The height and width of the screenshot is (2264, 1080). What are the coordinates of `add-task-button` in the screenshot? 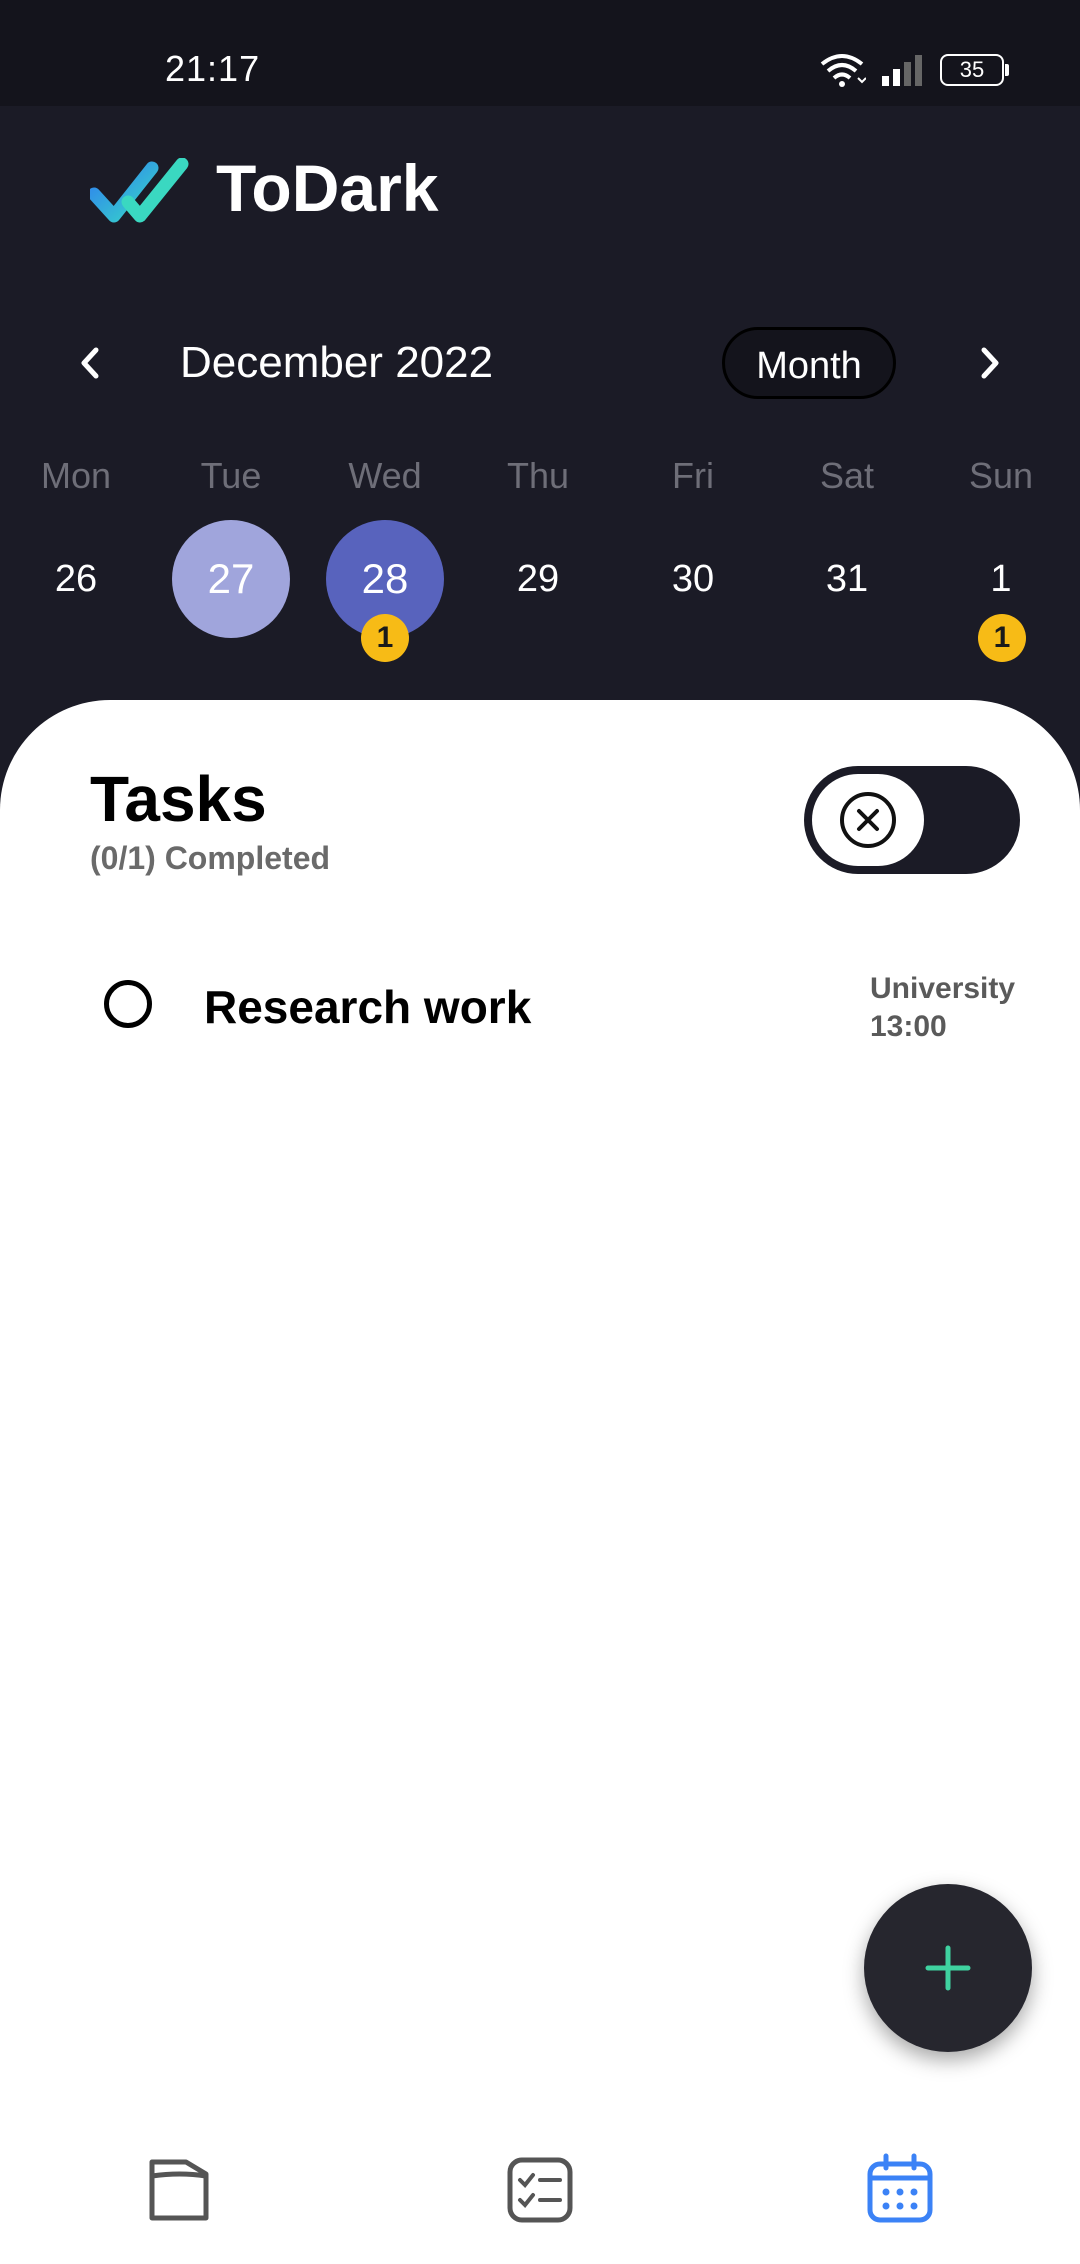 It's located at (948, 1968).